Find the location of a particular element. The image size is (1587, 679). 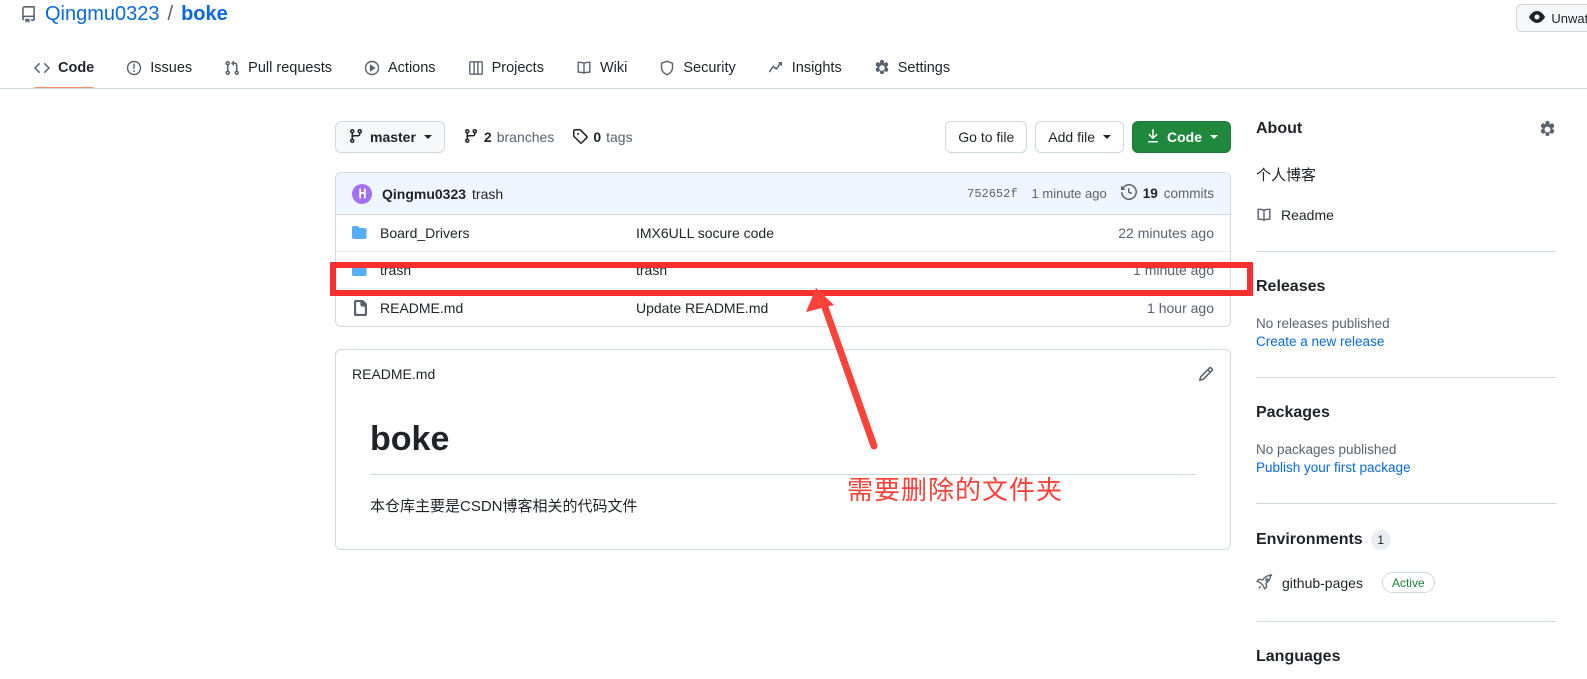

tags-link: 0 tags is located at coordinates (602, 137).